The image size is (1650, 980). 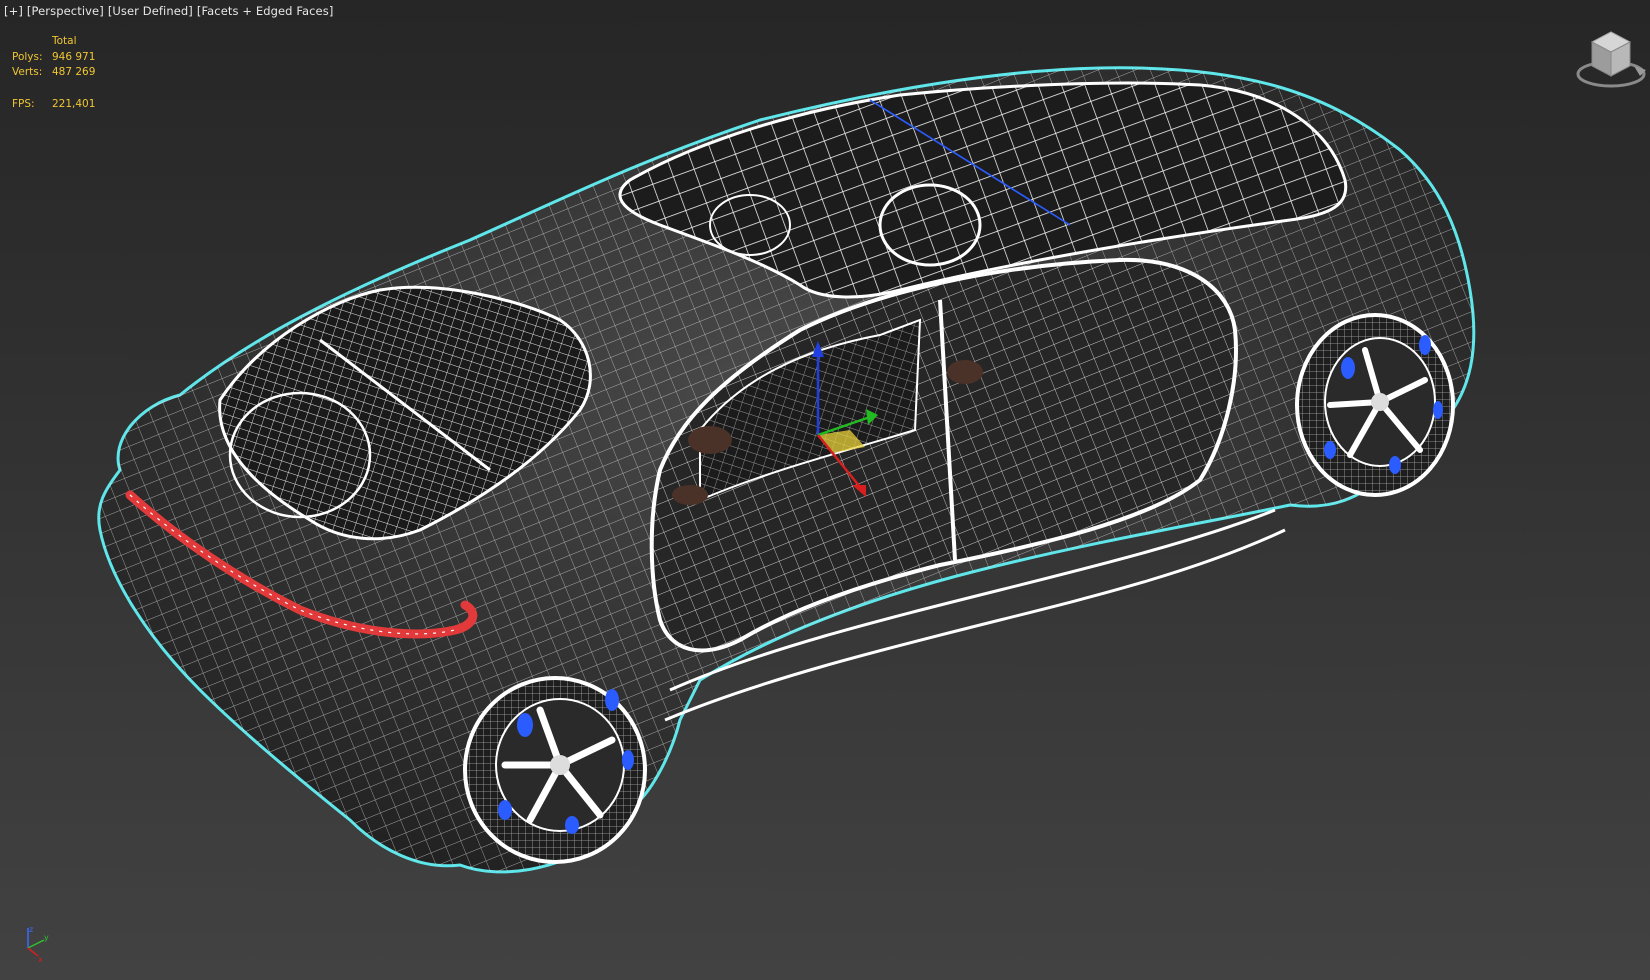 I want to click on wheel-front-right, so click(x=1375, y=405).